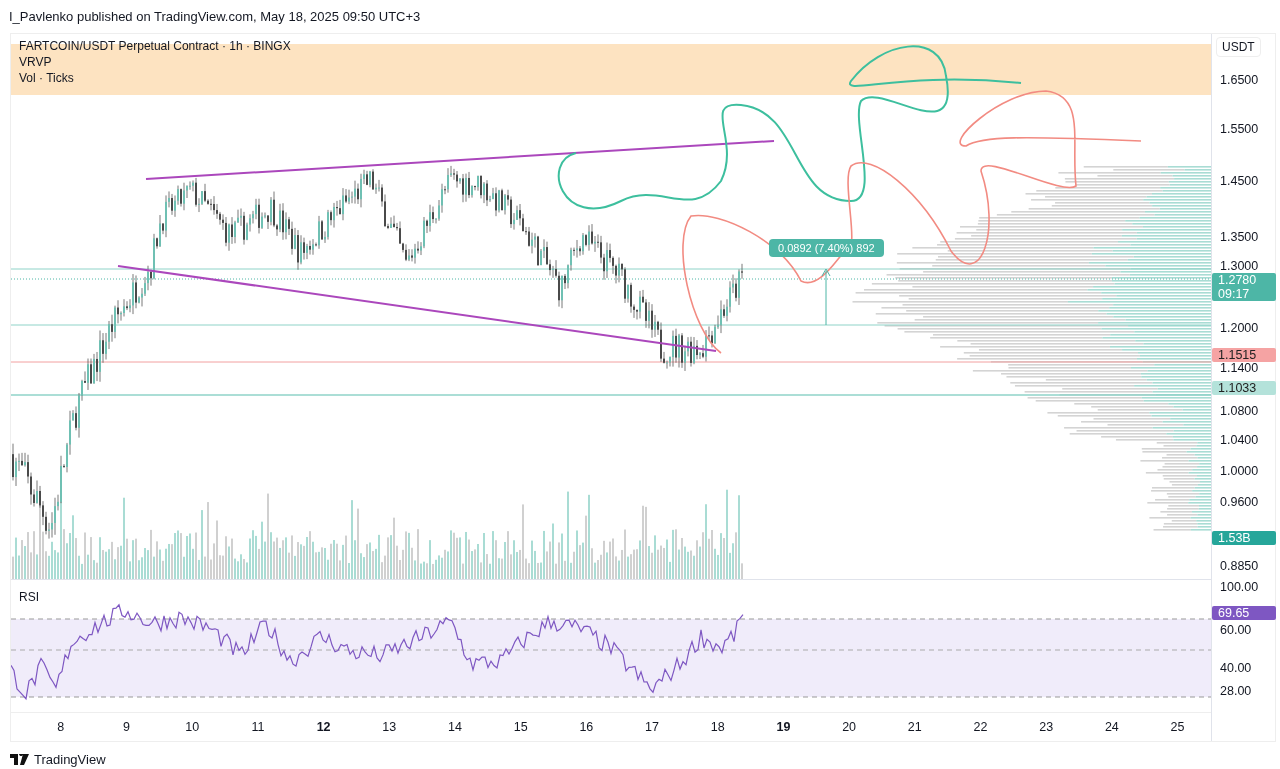  Describe the element at coordinates (980, 727) in the screenshot. I see `time-label: 22` at that location.